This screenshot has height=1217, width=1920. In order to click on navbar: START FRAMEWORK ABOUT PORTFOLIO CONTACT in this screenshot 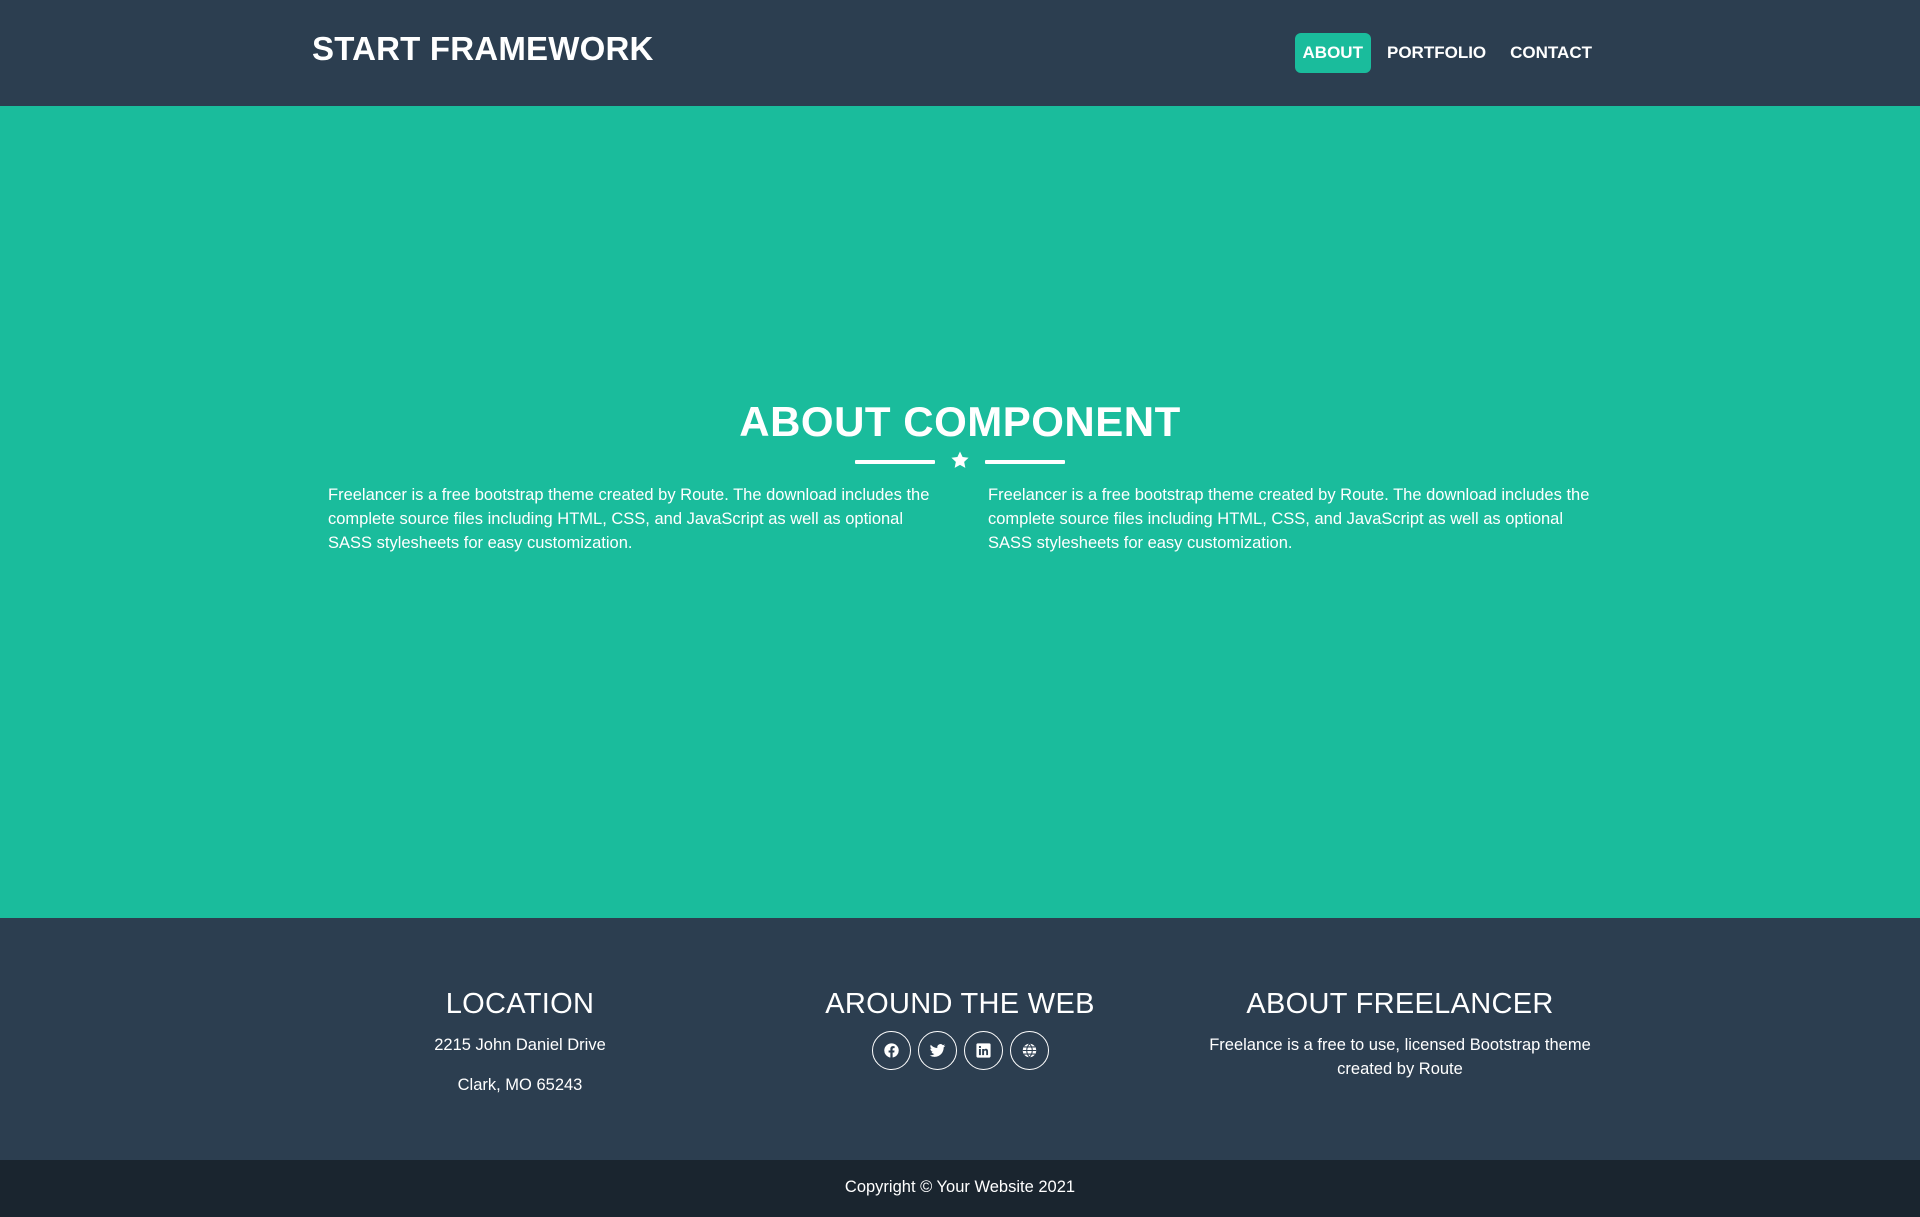, I will do `click(960, 53)`.